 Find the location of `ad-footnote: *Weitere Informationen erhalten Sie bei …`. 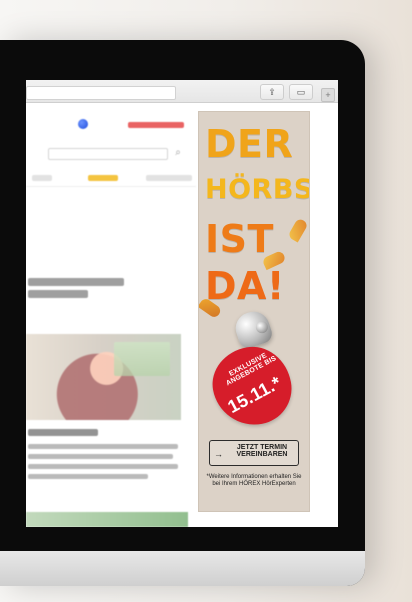

ad-footnote: *Weitere Informationen erhalten Sie bei … is located at coordinates (254, 480).